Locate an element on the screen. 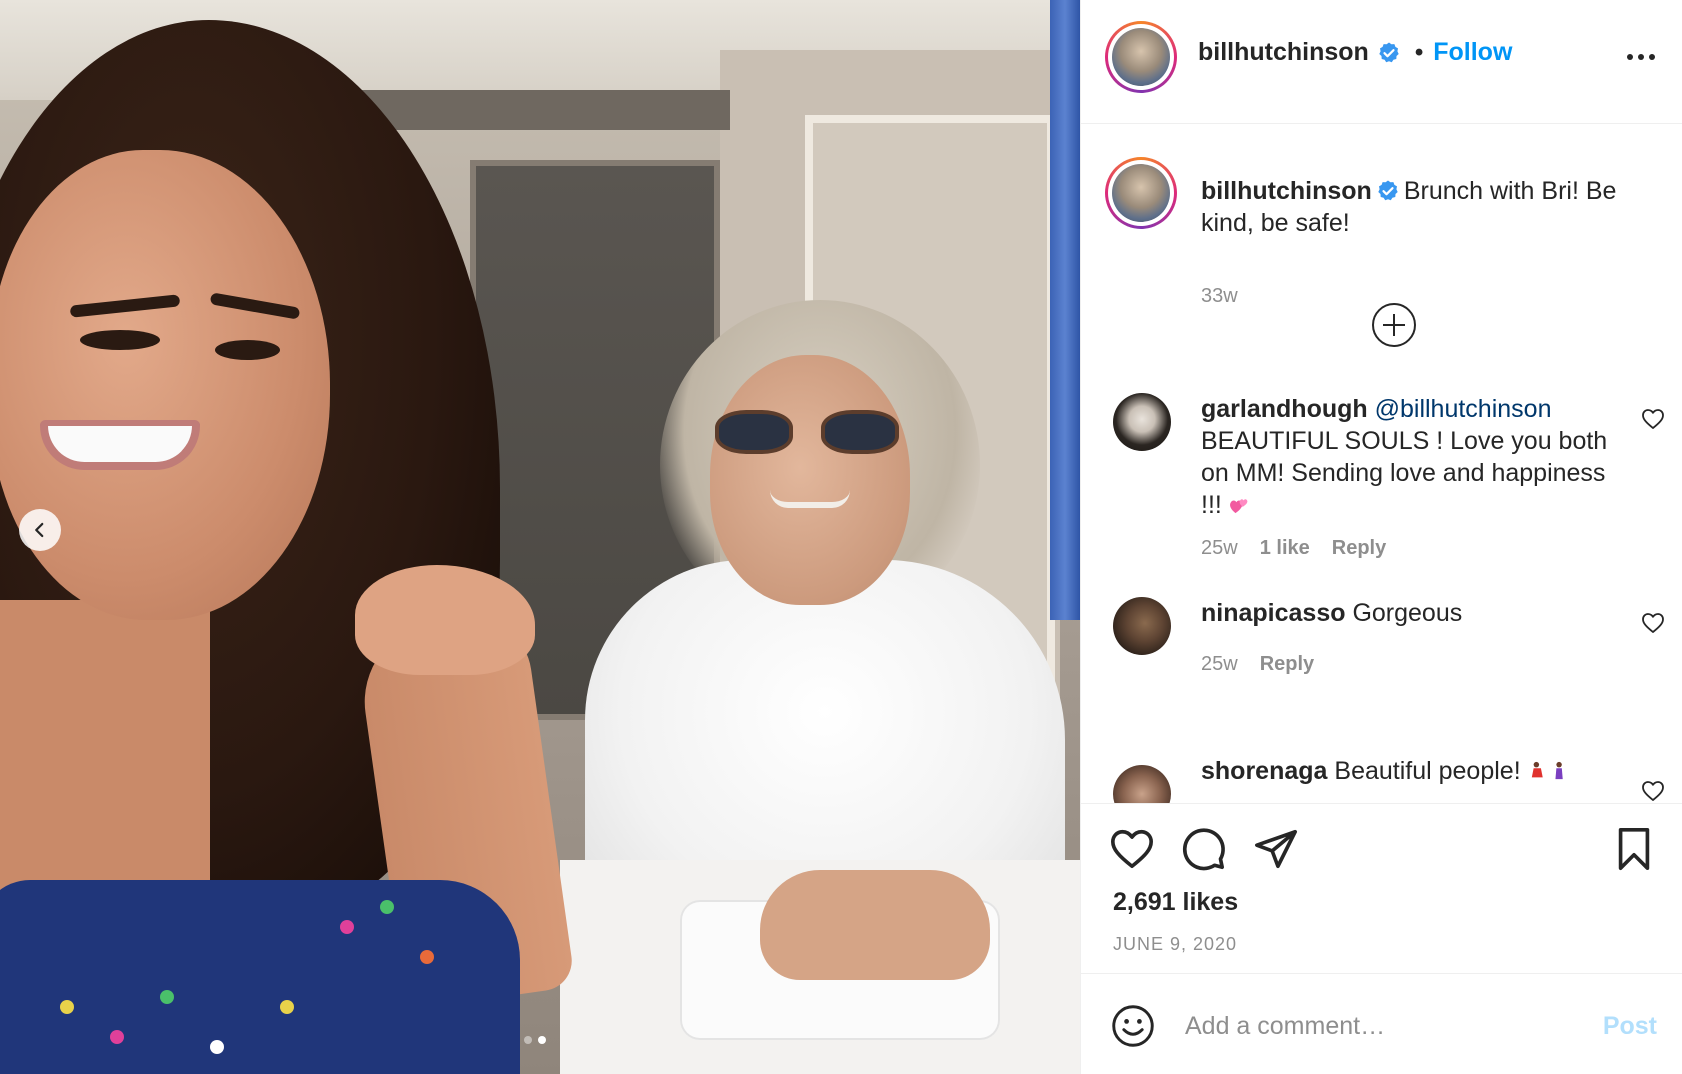 This screenshot has width=1682, height=1074. carousel-prev-button is located at coordinates (40, 530).